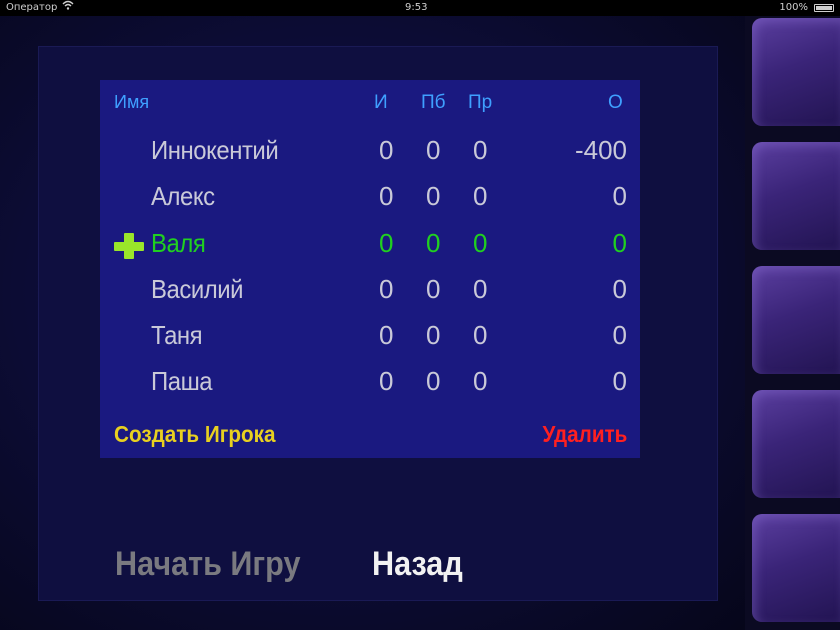  What do you see at coordinates (177, 335) in the screenshot?
I see `player-name: Таня` at bounding box center [177, 335].